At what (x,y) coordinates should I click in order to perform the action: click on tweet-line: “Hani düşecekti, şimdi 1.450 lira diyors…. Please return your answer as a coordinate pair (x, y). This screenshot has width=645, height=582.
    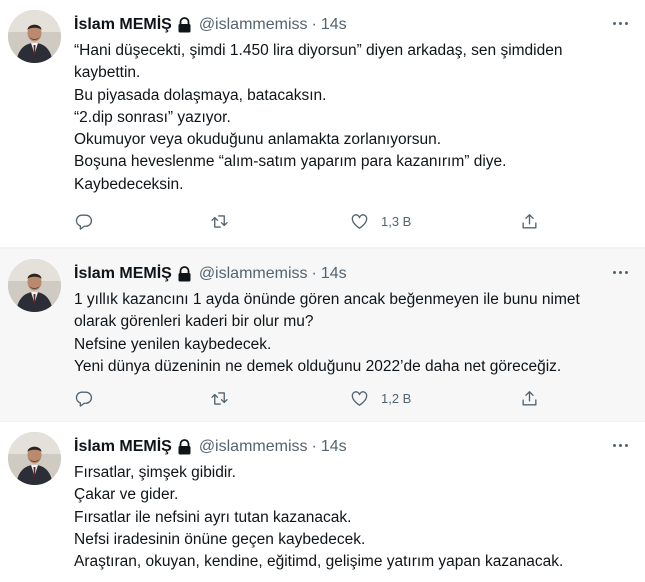
    Looking at the image, I should click on (318, 50).